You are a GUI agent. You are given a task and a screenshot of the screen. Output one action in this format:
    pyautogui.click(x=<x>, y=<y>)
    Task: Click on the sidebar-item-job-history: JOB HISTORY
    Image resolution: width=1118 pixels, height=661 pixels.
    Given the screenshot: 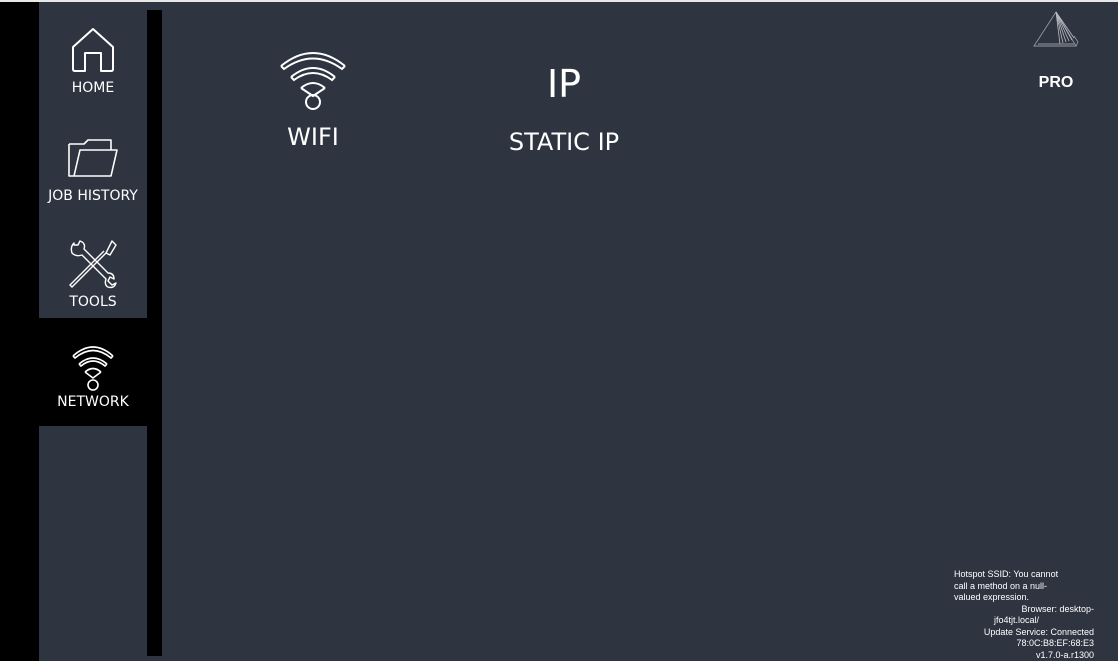 What is the action you would take?
    pyautogui.click(x=93, y=180)
    